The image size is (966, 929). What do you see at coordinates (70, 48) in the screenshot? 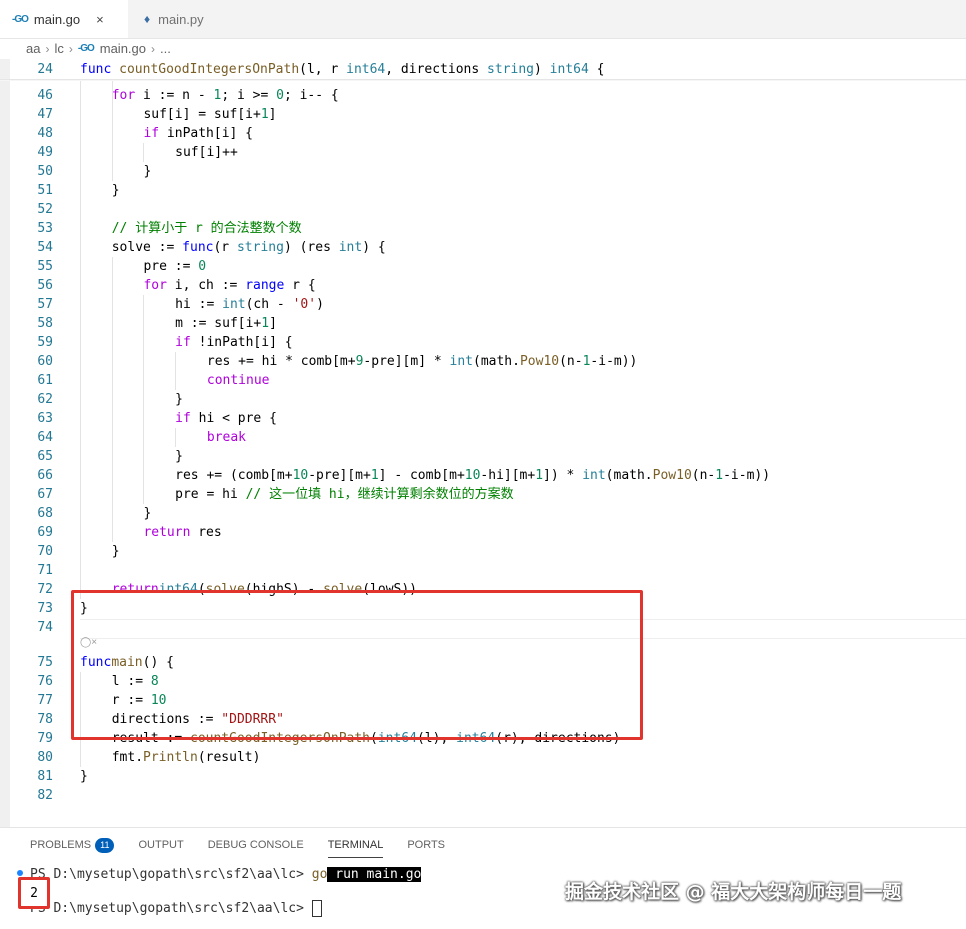
I see `chevron-right-icon: ›` at bounding box center [70, 48].